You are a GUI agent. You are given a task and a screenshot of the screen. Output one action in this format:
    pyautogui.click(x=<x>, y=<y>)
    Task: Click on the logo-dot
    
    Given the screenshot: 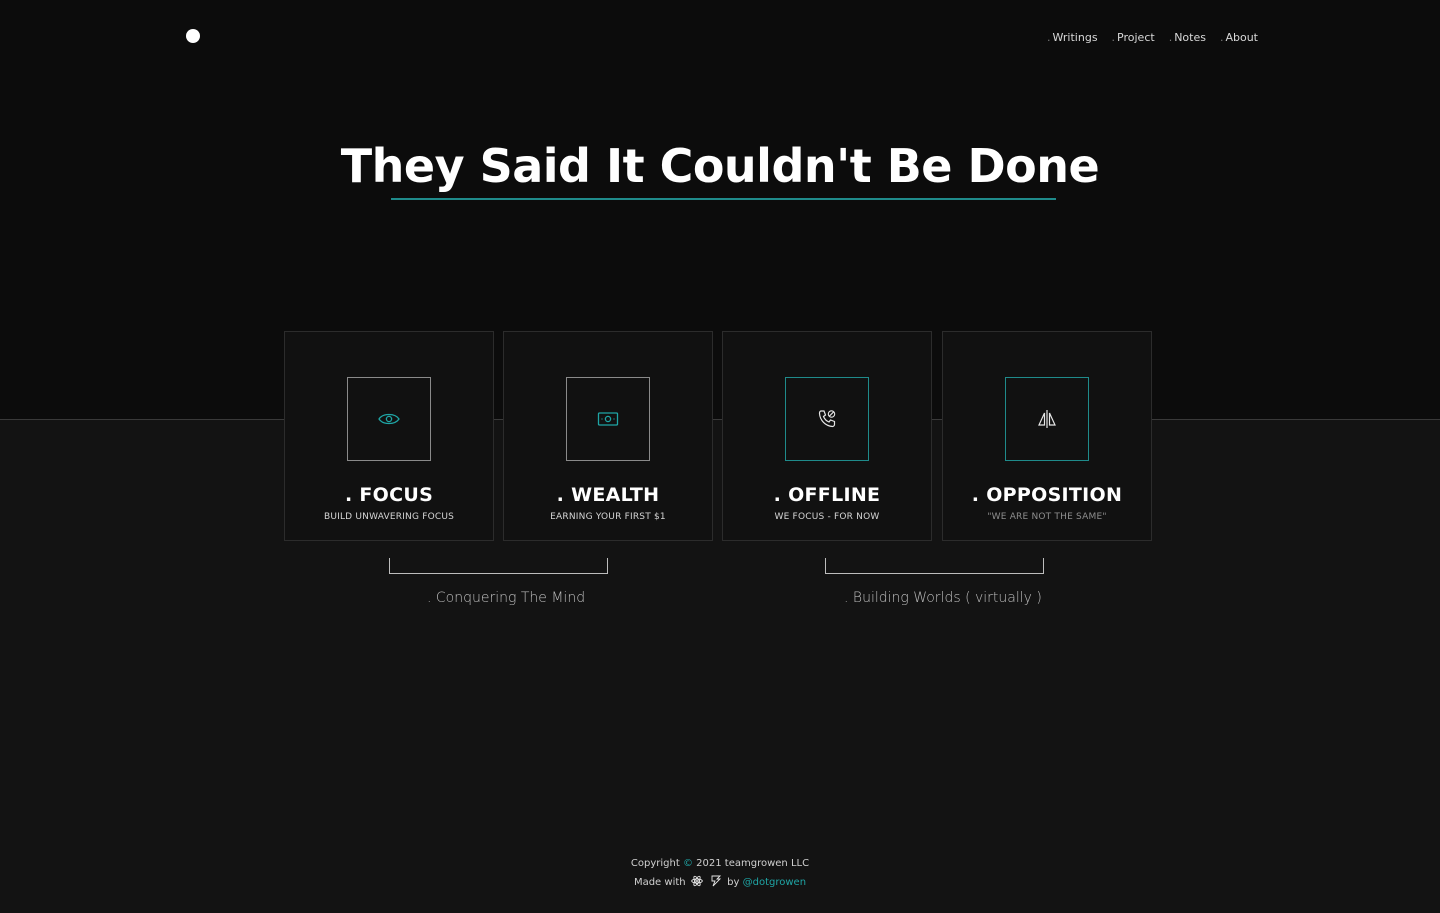 What is the action you would take?
    pyautogui.click(x=193, y=36)
    